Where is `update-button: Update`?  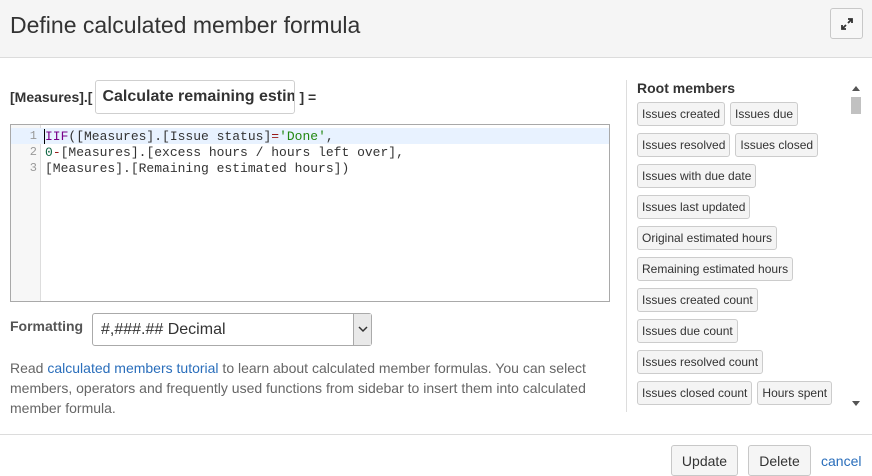 update-button: Update is located at coordinates (704, 460).